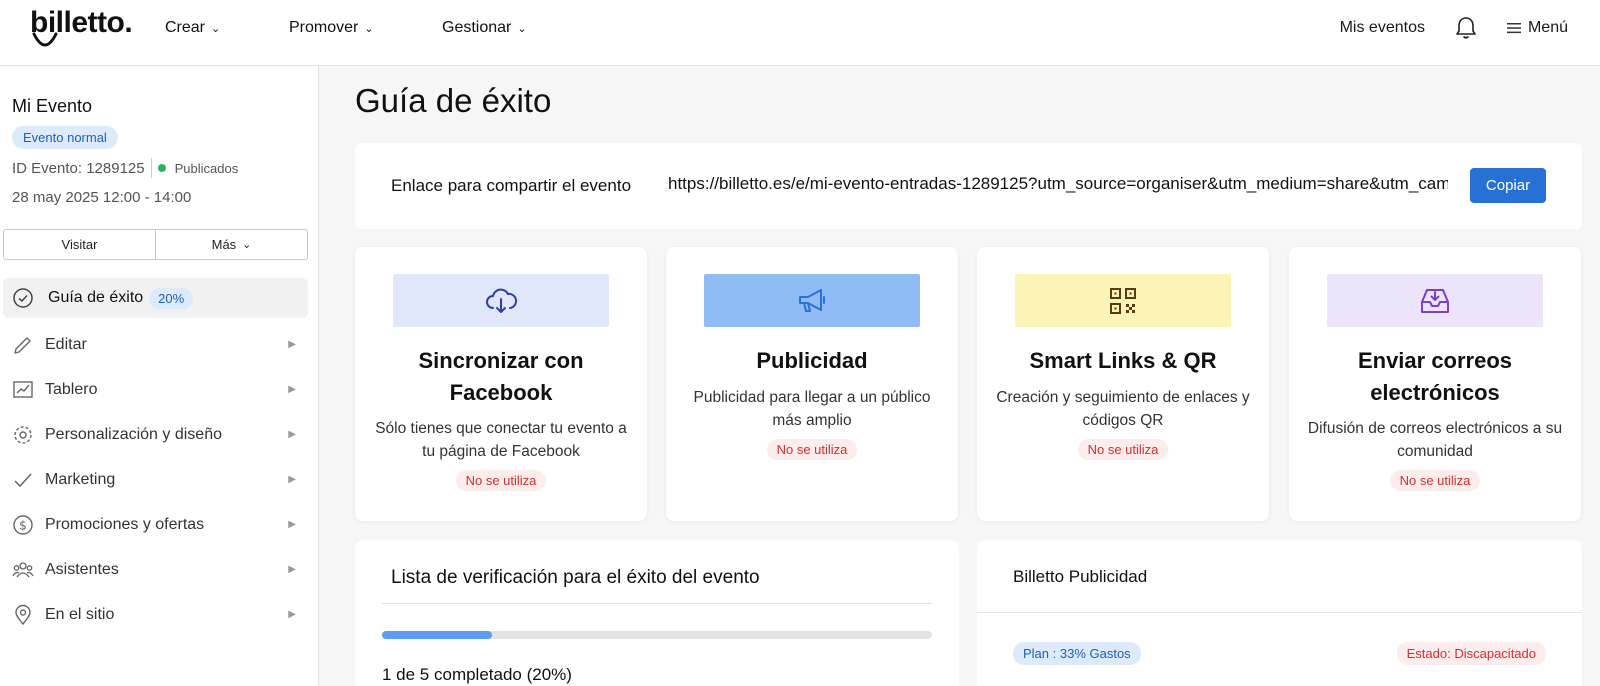 The width and height of the screenshot is (1600, 686). I want to click on more-label: Más, so click(224, 244).